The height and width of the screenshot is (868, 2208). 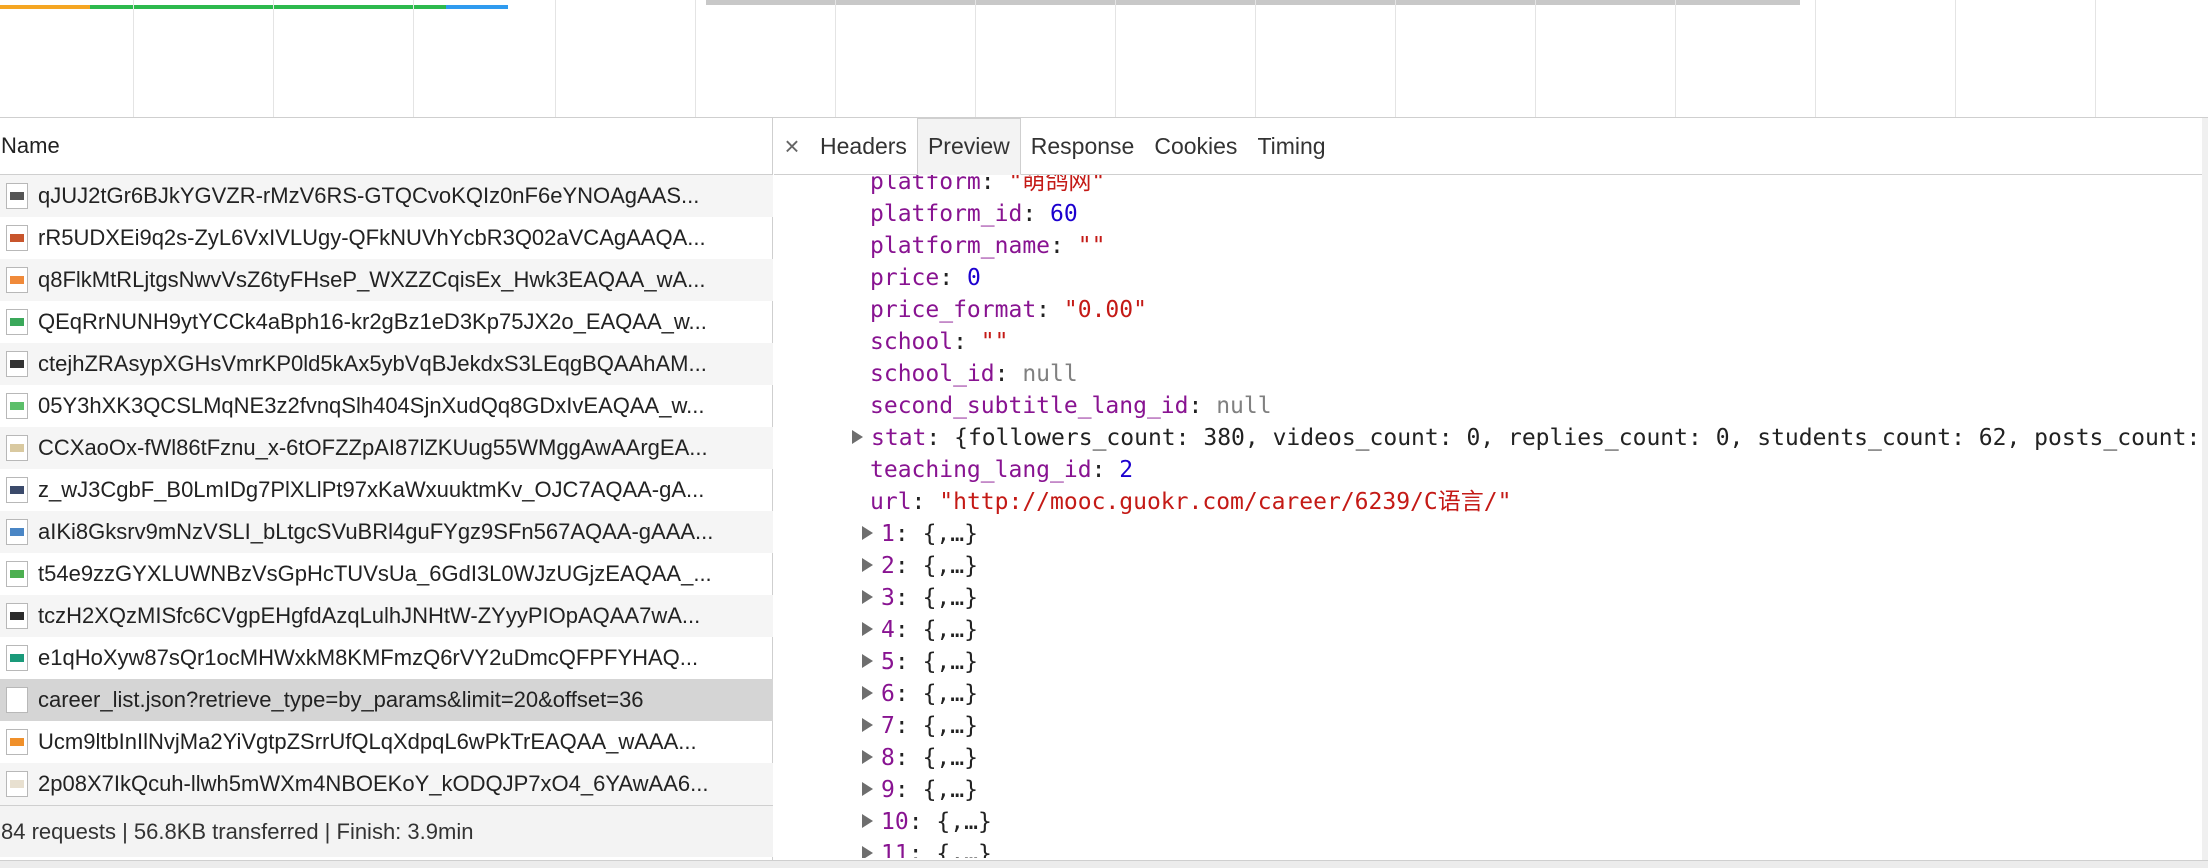 I want to click on json-property-line: school: "", so click(x=939, y=342).